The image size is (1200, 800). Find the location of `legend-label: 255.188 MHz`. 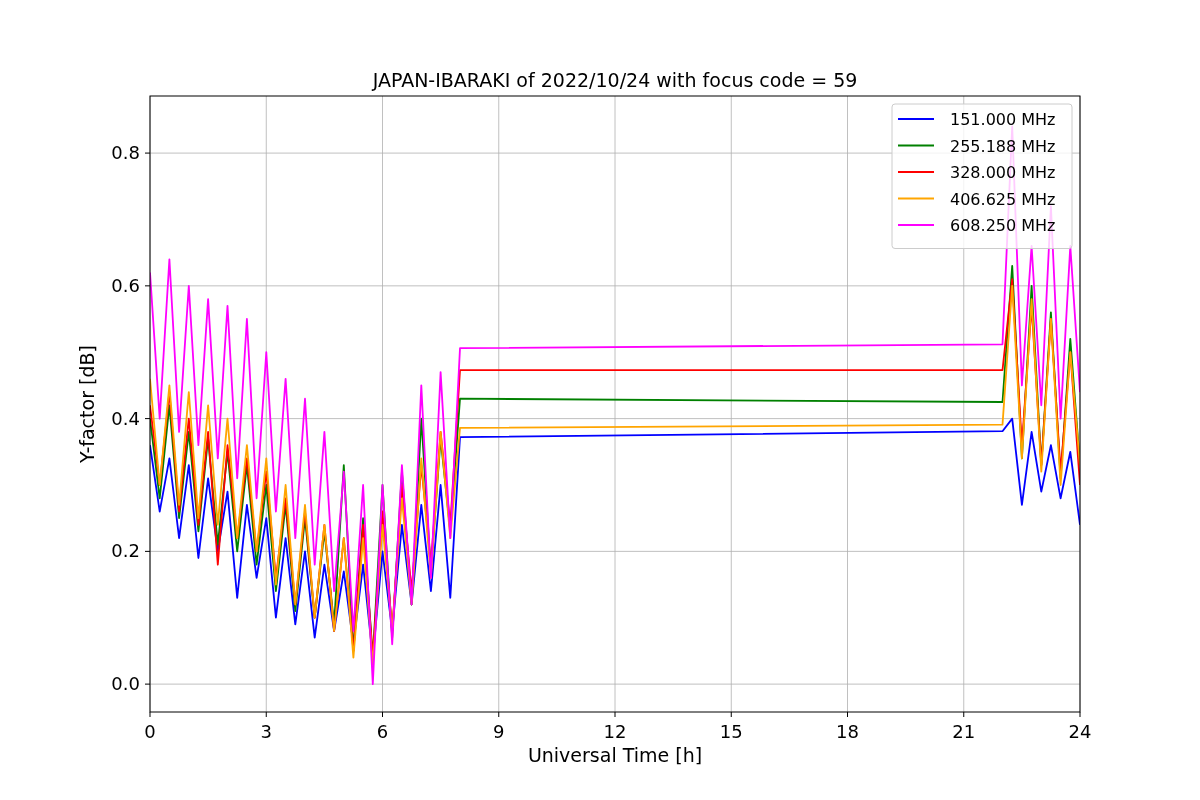

legend-label: 255.188 MHz is located at coordinates (1003, 146).